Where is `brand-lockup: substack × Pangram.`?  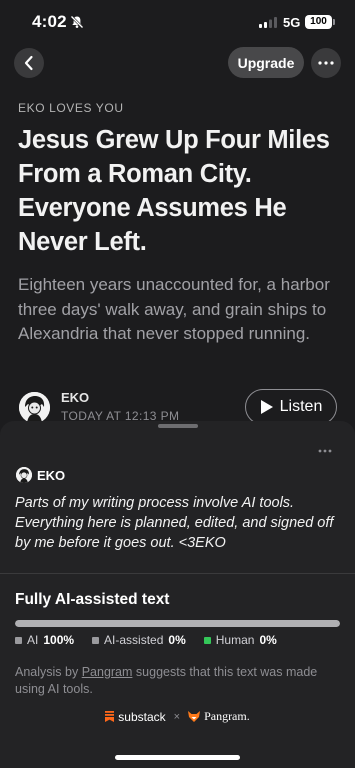 brand-lockup: substack × Pangram. is located at coordinates (177, 716).